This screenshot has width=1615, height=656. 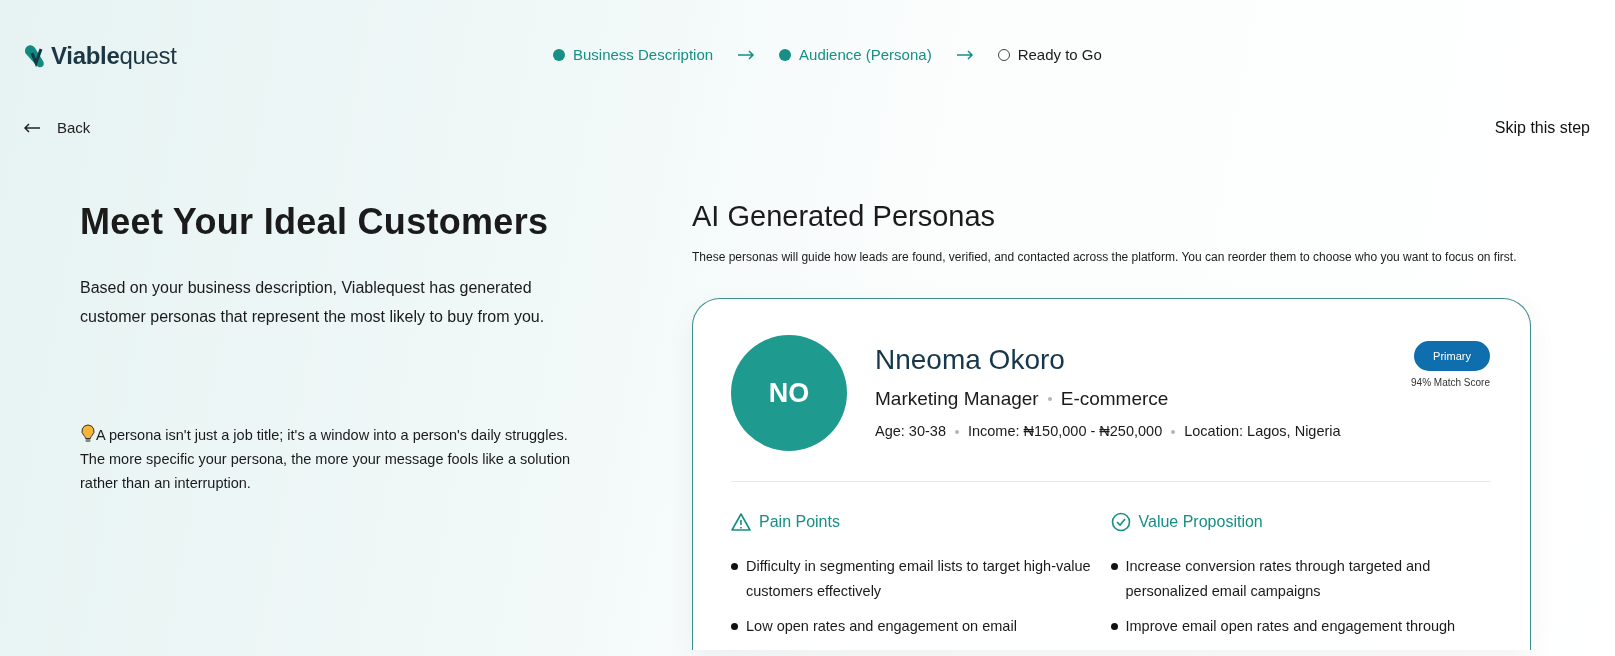 What do you see at coordinates (88, 434) in the screenshot?
I see `lightbulb-icon` at bounding box center [88, 434].